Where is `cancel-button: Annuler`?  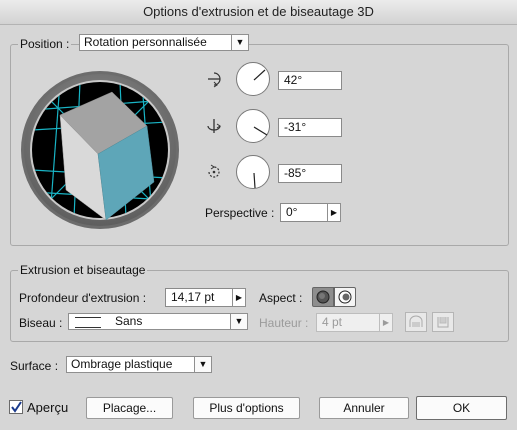 cancel-button: Annuler is located at coordinates (364, 408).